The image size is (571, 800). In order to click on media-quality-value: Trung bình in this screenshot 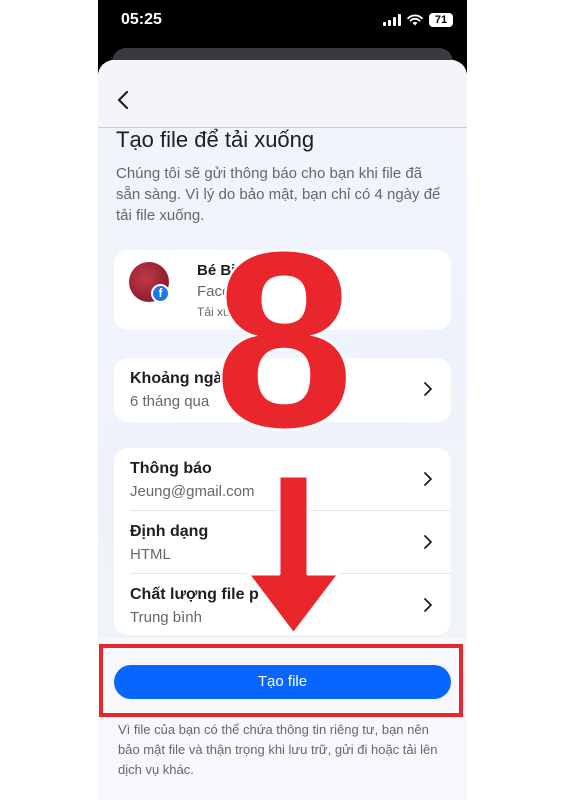, I will do `click(166, 617)`.